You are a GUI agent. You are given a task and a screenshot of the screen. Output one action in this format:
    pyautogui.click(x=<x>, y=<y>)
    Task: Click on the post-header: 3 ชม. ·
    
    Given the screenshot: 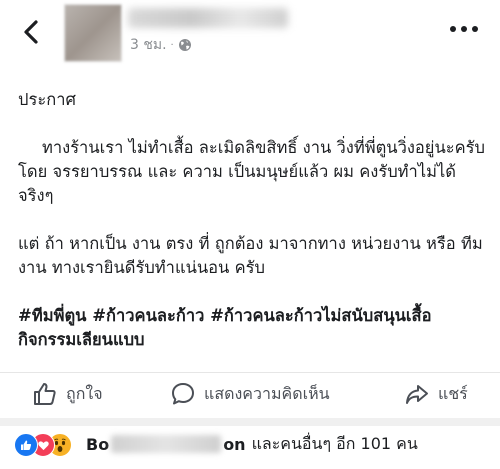 What is the action you would take?
    pyautogui.click(x=250, y=34)
    